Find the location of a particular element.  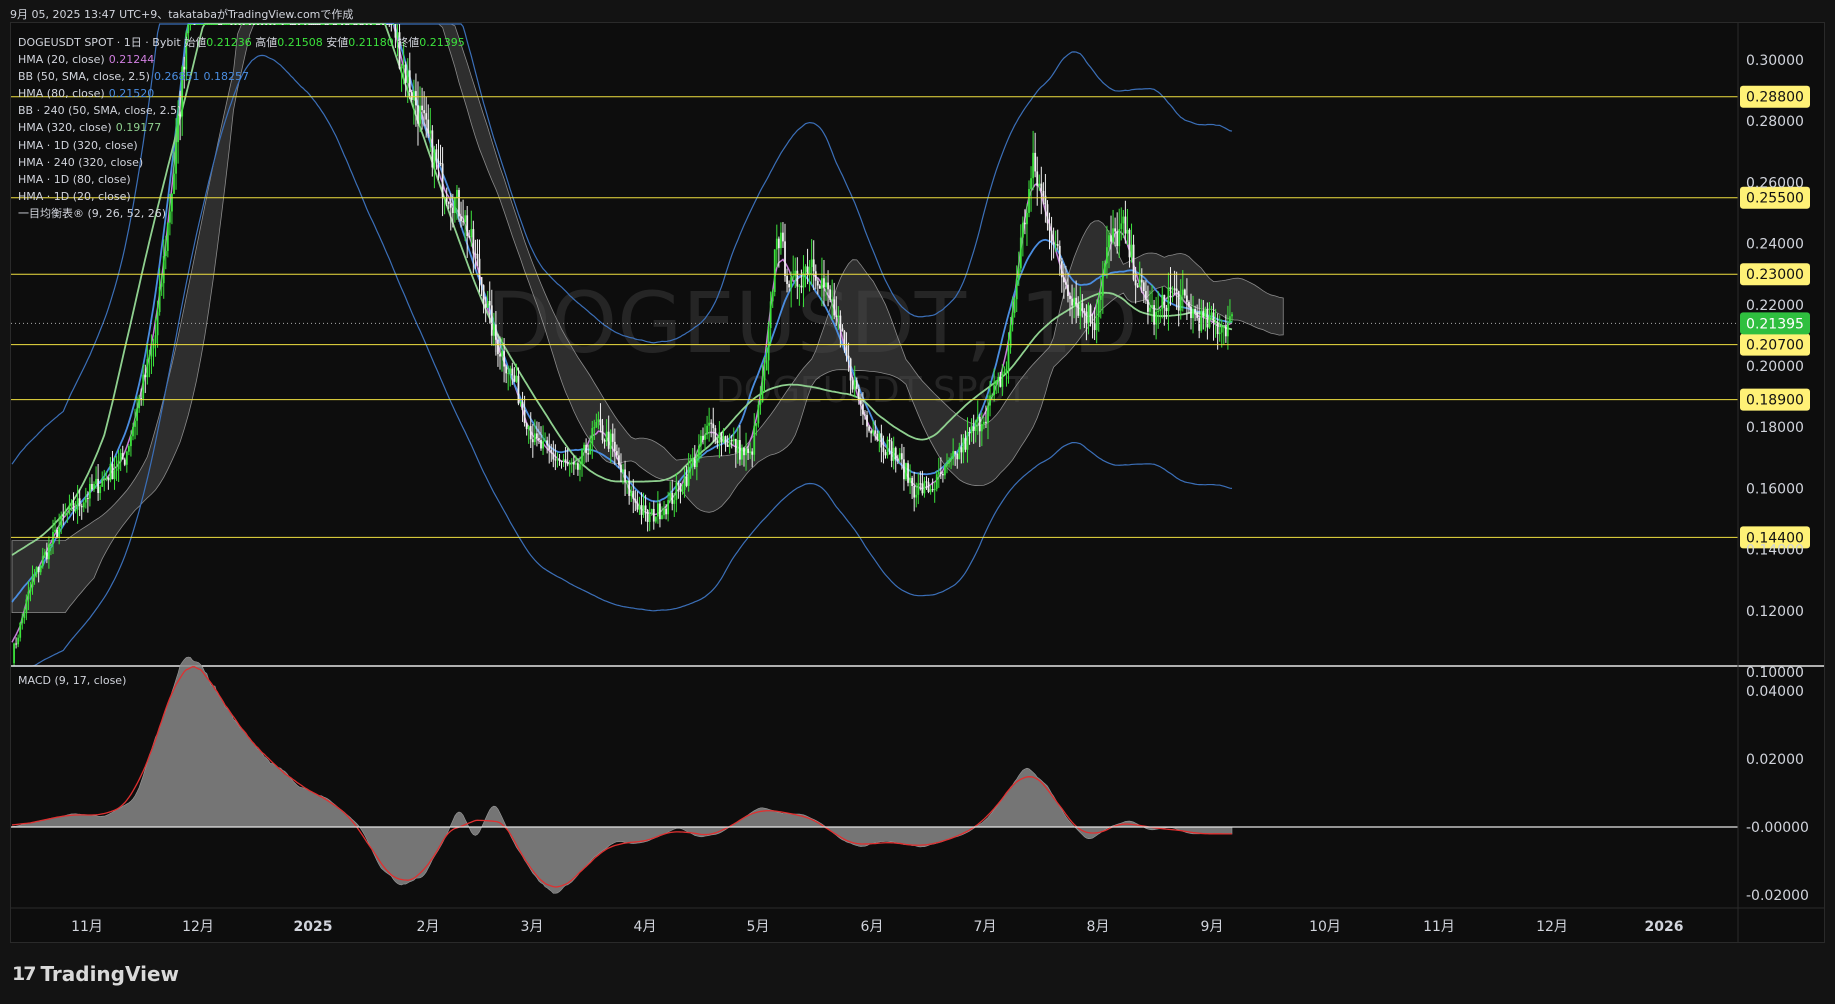

tradingview-logo: 𝟭𝟳 TradingView is located at coordinates (95, 974).